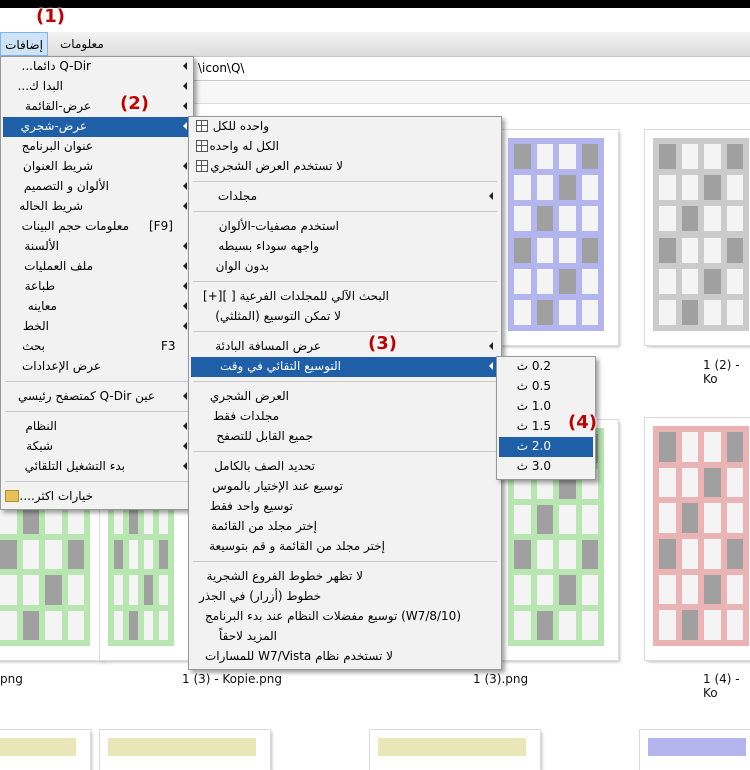  I want to click on menu1-item-settings-view: عرض الإعدادات, so click(97, 367).